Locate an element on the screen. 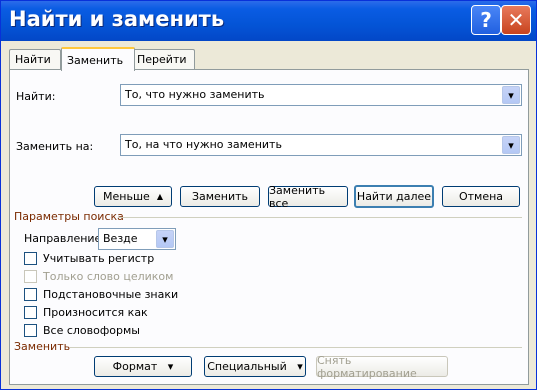  whole-word-checkbox: Только слово целиком is located at coordinates (98, 276).